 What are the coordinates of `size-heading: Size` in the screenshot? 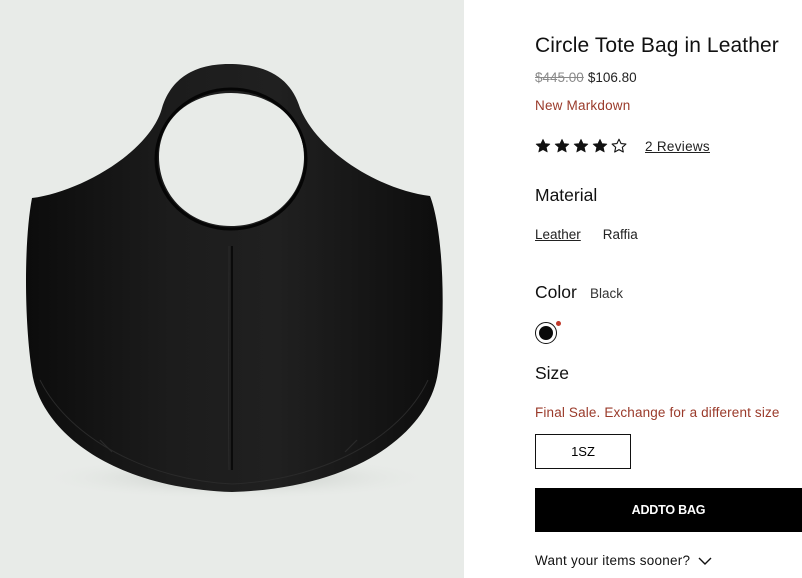 It's located at (552, 373).